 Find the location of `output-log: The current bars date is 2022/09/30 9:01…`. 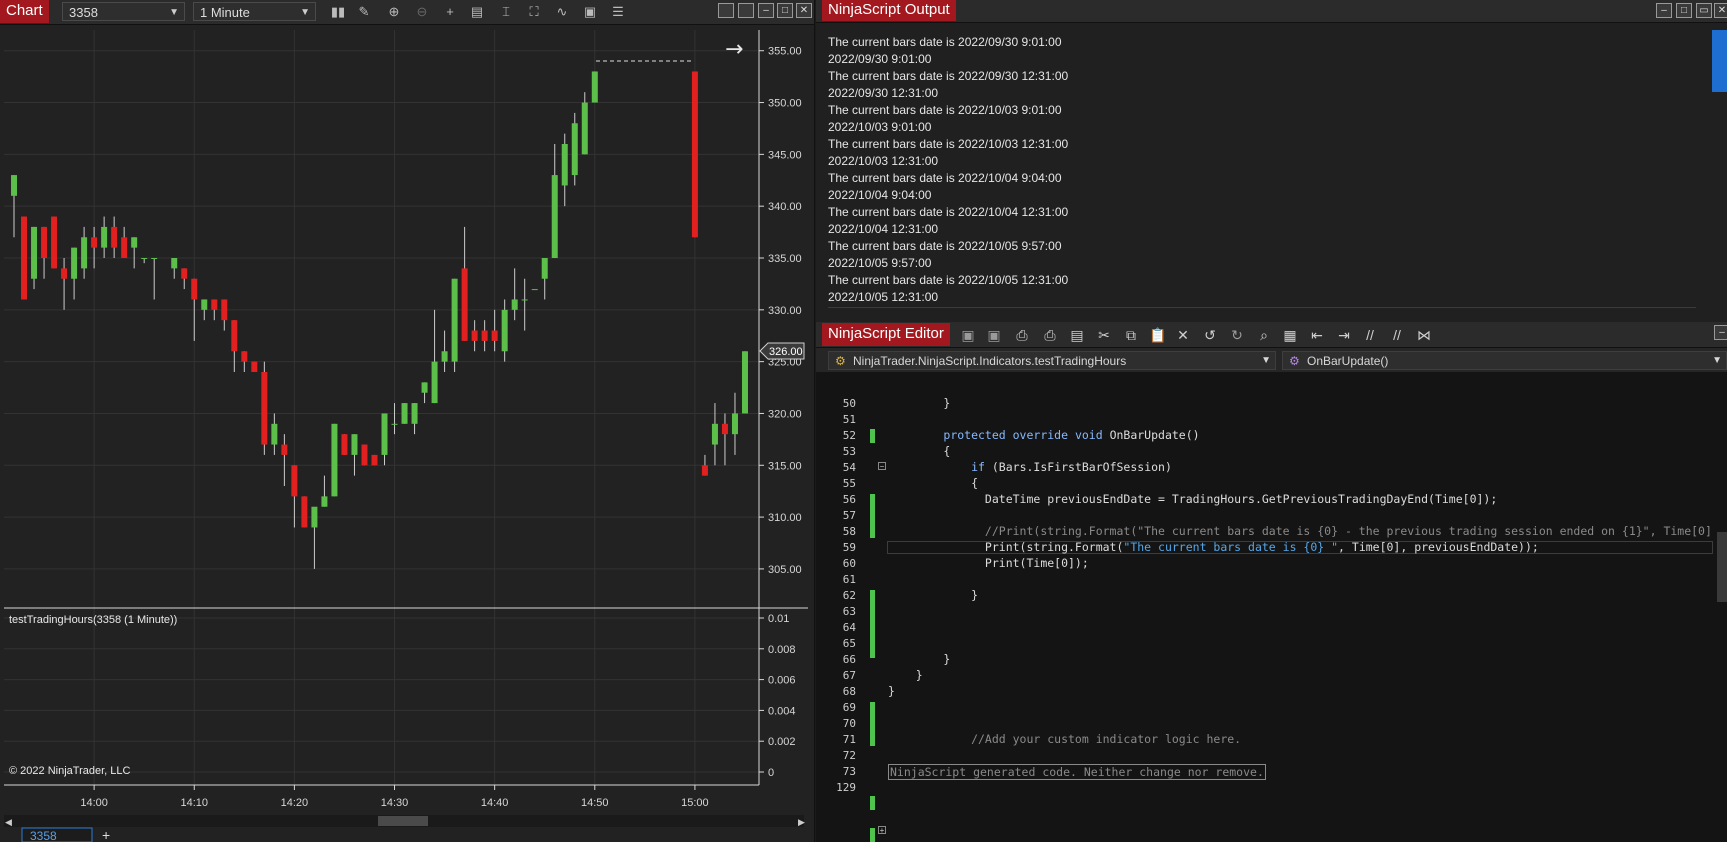

output-log: The current bars date is 2022/09/30 9:01… is located at coordinates (948, 170).